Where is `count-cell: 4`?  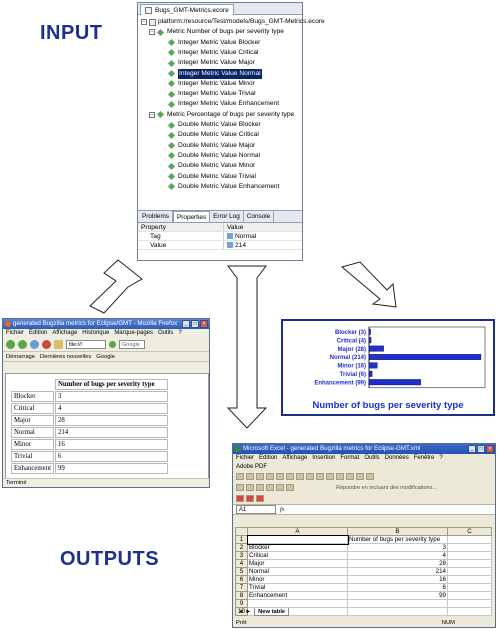
count-cell: 4 is located at coordinates (397, 555).